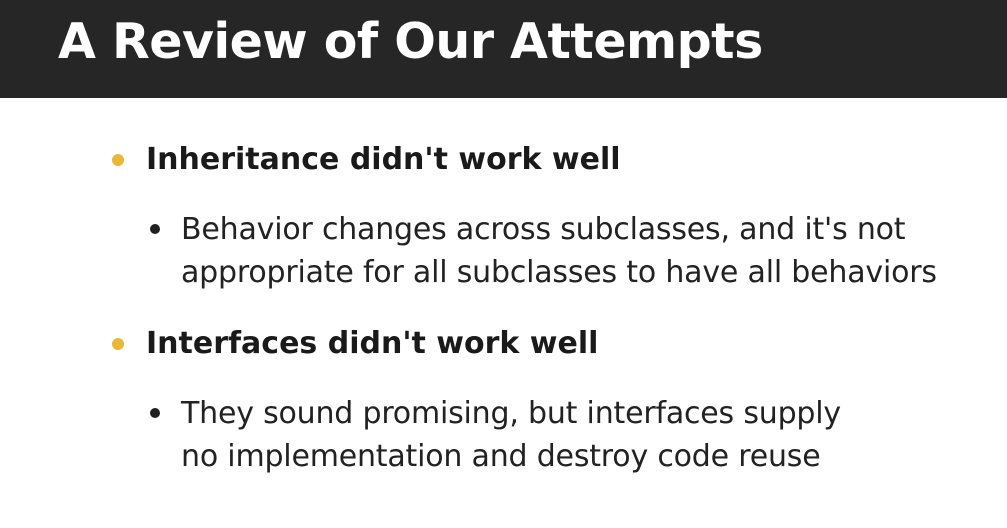  Describe the element at coordinates (501, 456) in the screenshot. I see `sub-bullet-line: no implementation and destroy code reuse` at that location.